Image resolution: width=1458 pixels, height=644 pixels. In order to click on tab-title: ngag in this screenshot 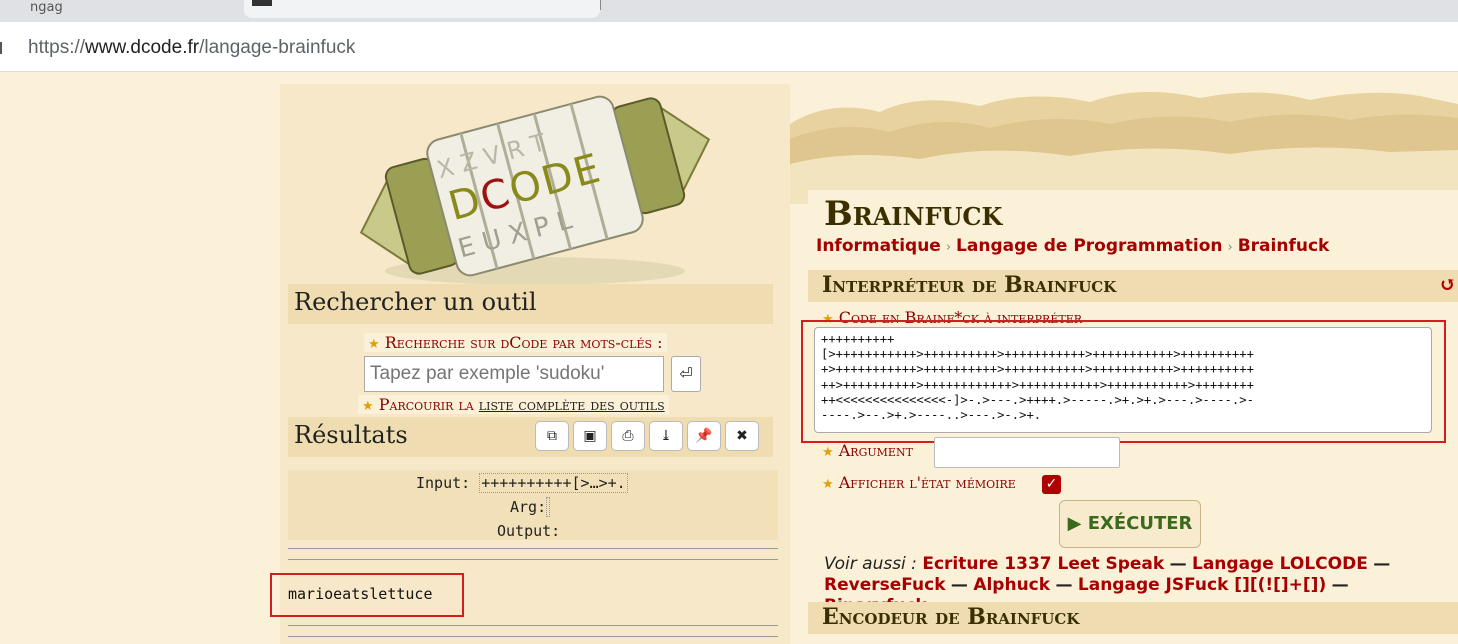, I will do `click(46, 7)`.